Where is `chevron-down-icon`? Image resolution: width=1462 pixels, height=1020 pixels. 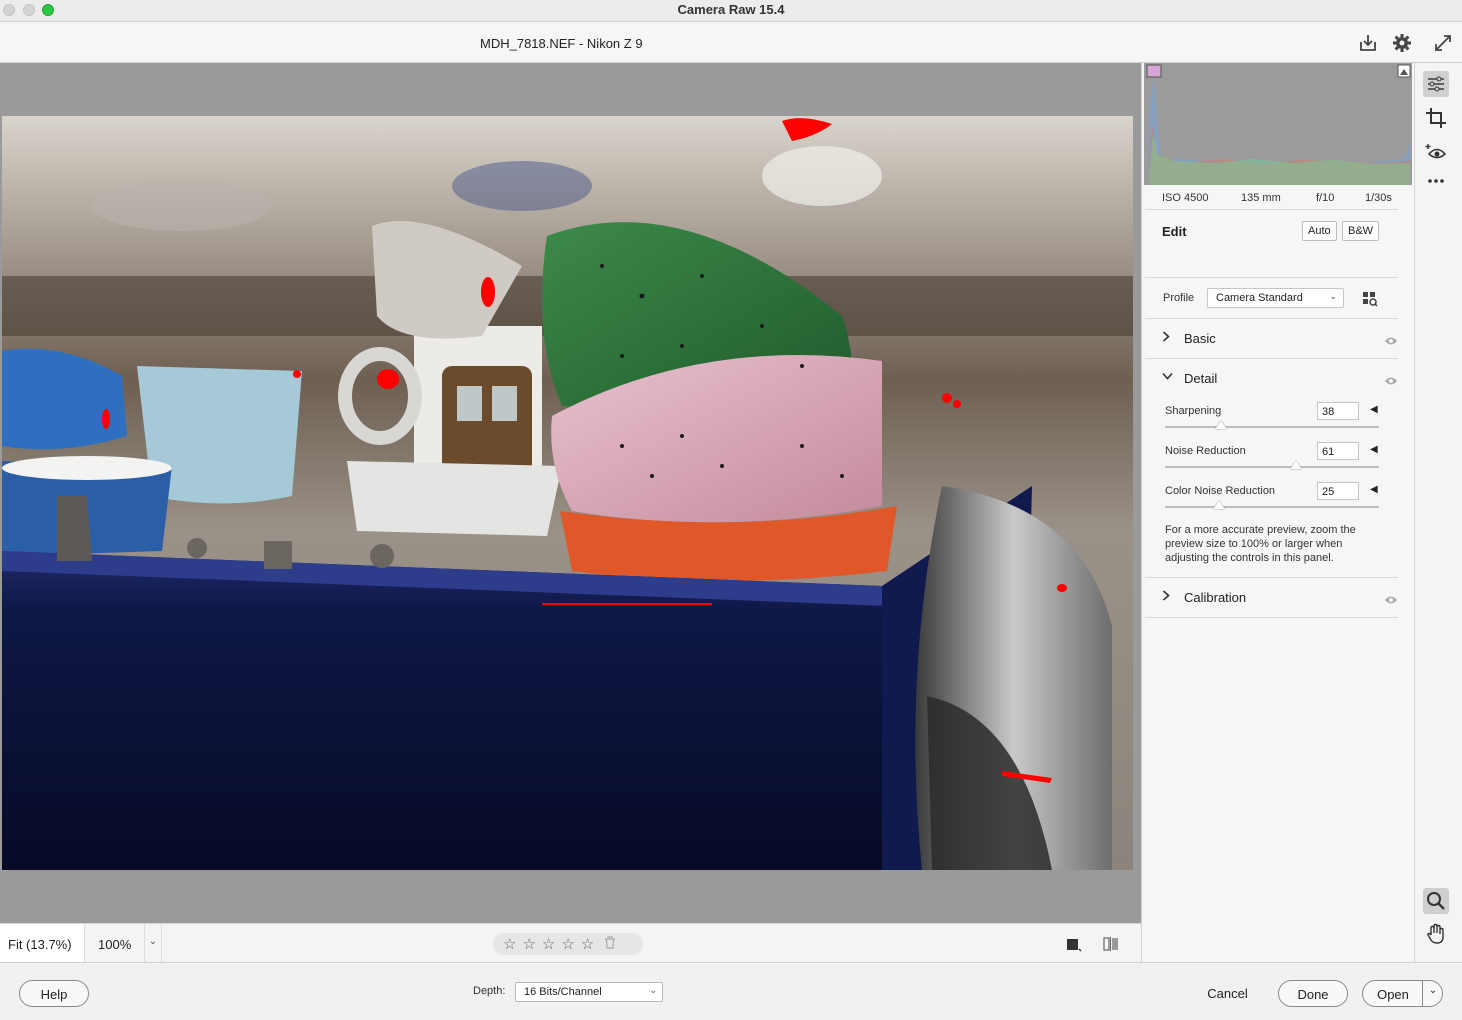 chevron-down-icon is located at coordinates (1167, 377).